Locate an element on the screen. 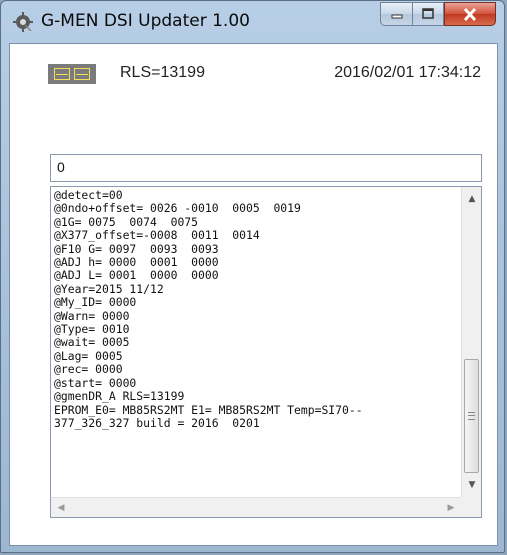  log-line: @Lag= 0005 is located at coordinates (88, 355).